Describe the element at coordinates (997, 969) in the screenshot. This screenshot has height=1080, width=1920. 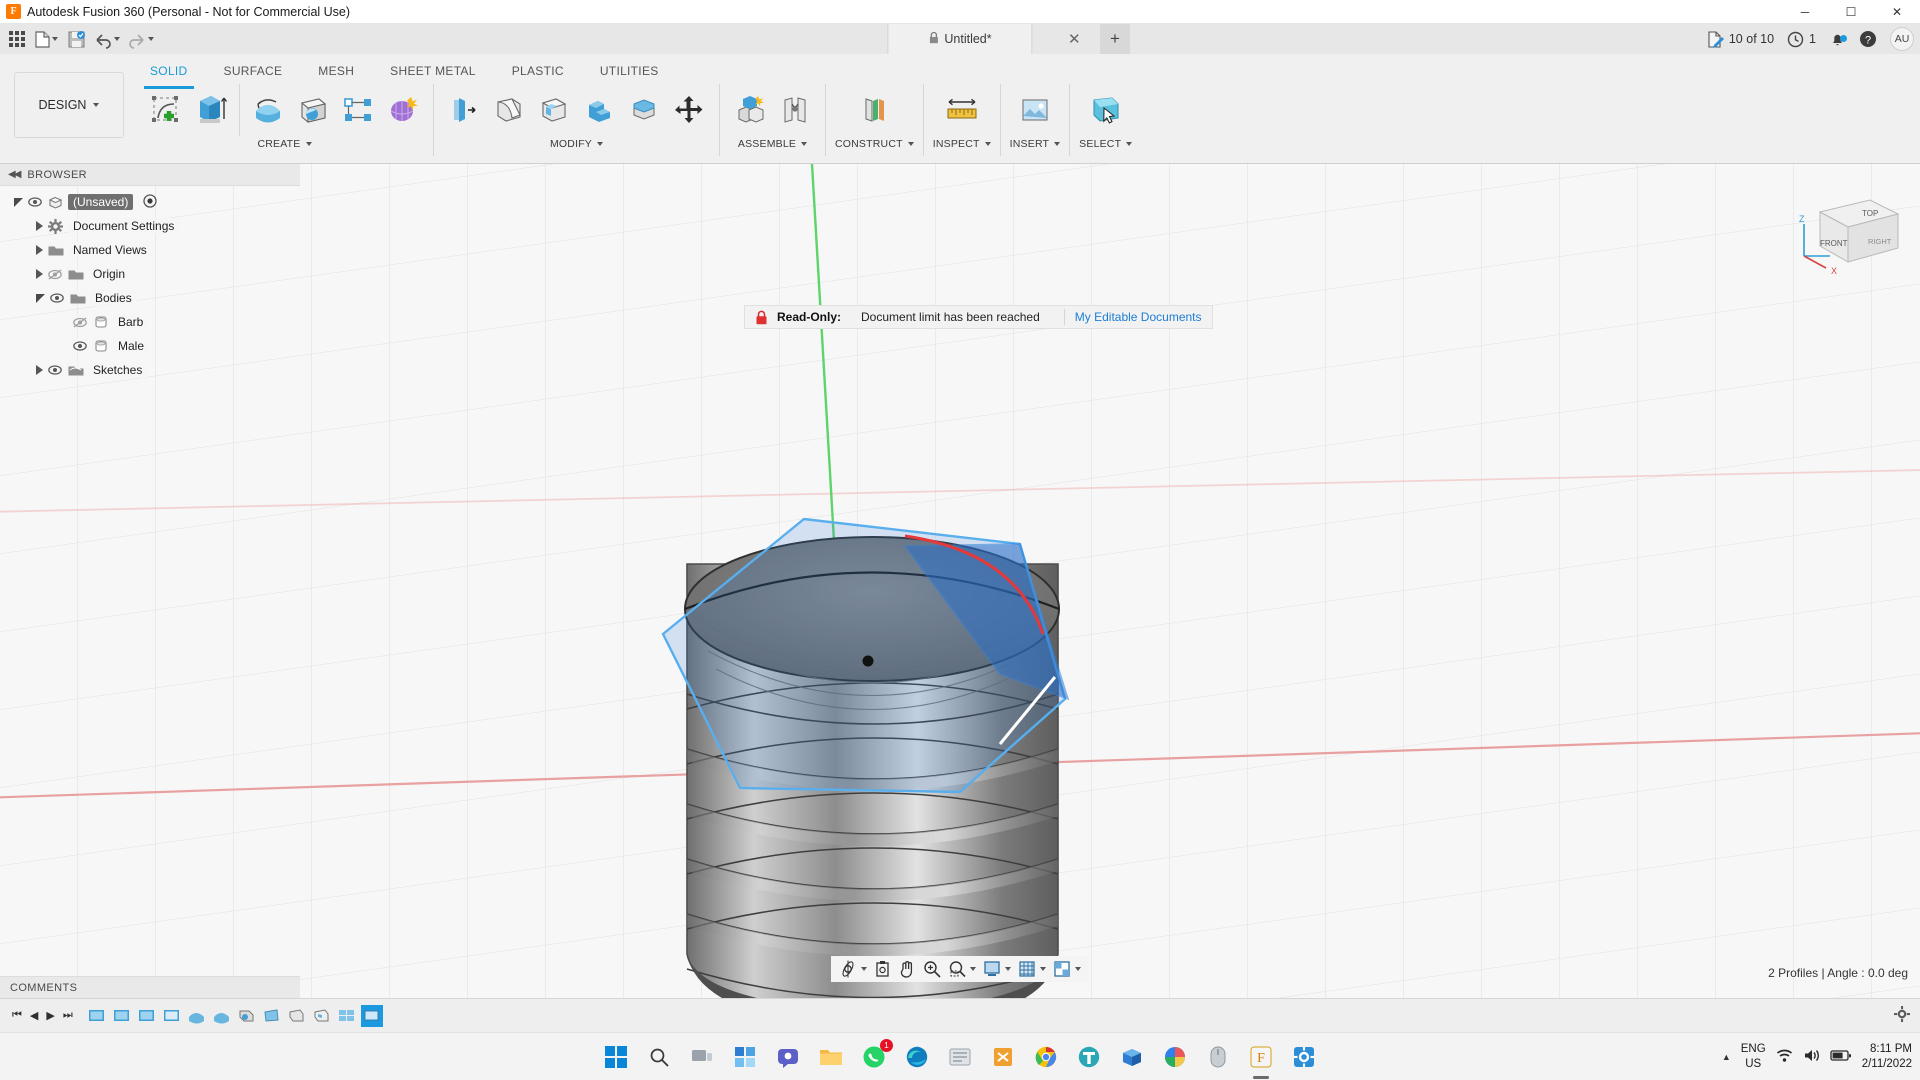
I see `display-settings-icon` at that location.